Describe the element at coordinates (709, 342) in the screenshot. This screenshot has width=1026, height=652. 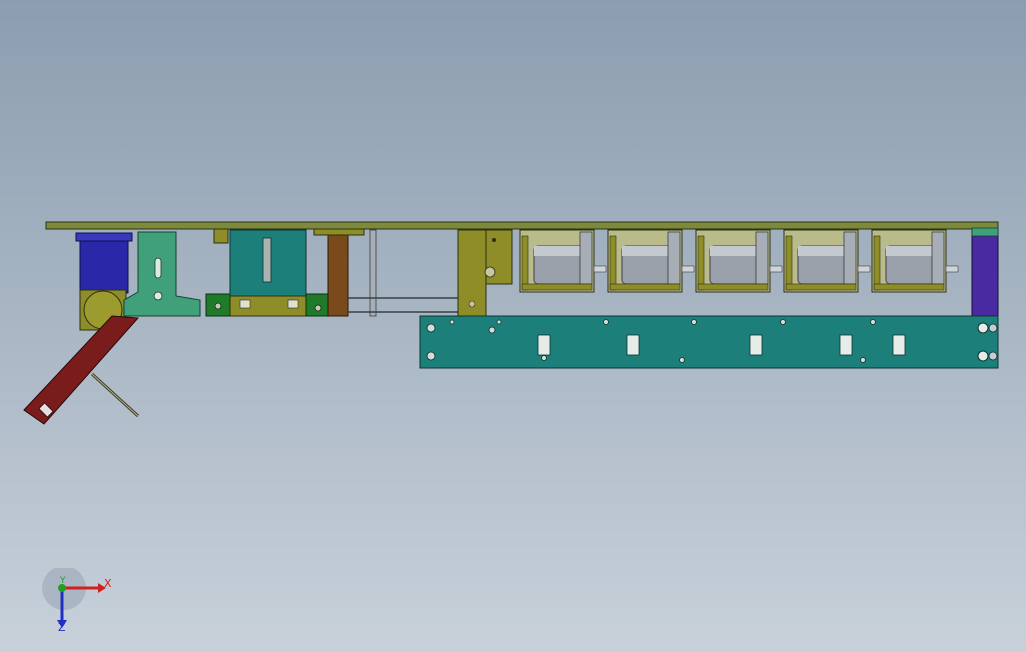
I see `front-panel` at that location.